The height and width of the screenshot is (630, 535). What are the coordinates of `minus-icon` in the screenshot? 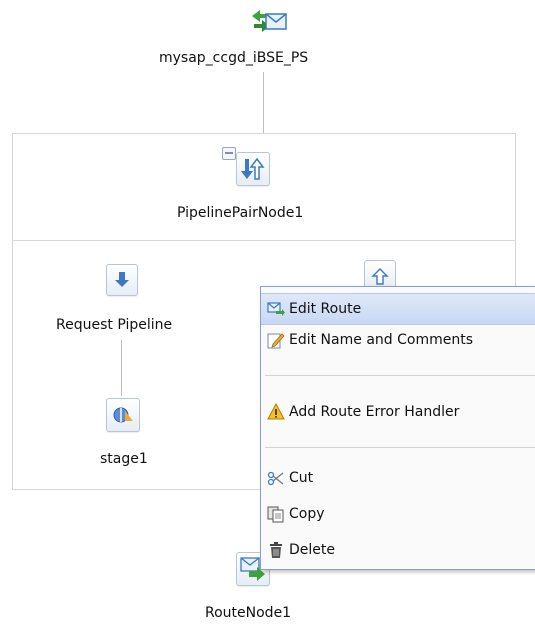 It's located at (229, 153).